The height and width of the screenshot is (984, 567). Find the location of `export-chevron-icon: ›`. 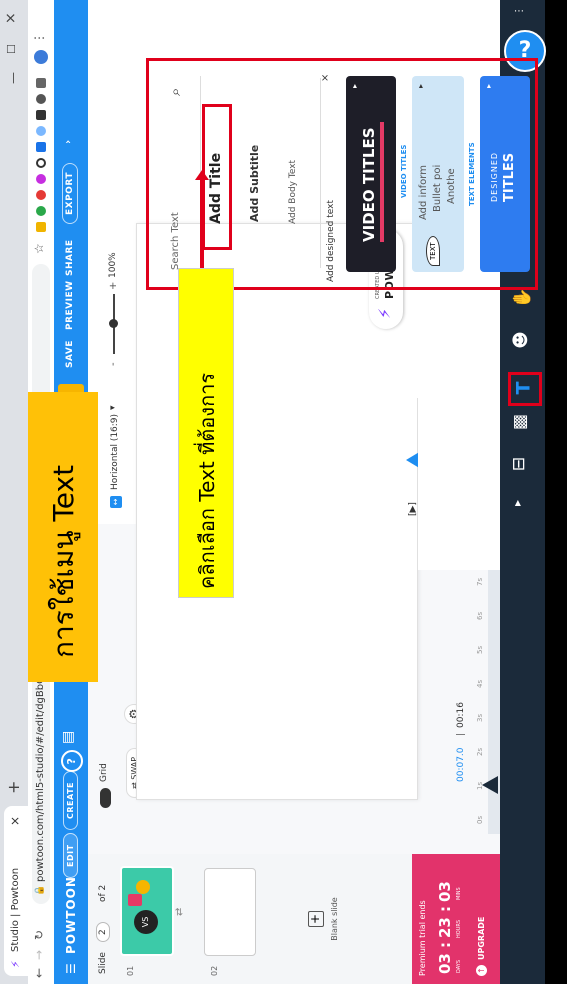

export-chevron-icon: › is located at coordinates (68, 141).